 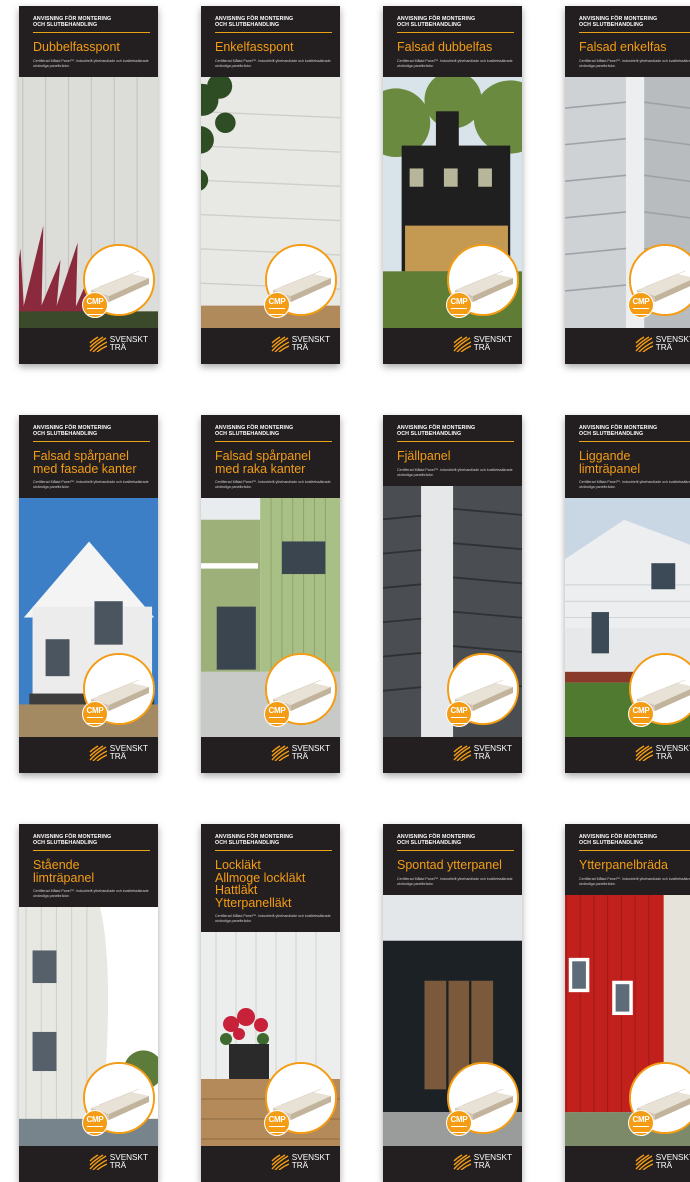 What do you see at coordinates (64, 871) in the screenshot?
I see `brochure-title: Stående limträpanel` at bounding box center [64, 871].